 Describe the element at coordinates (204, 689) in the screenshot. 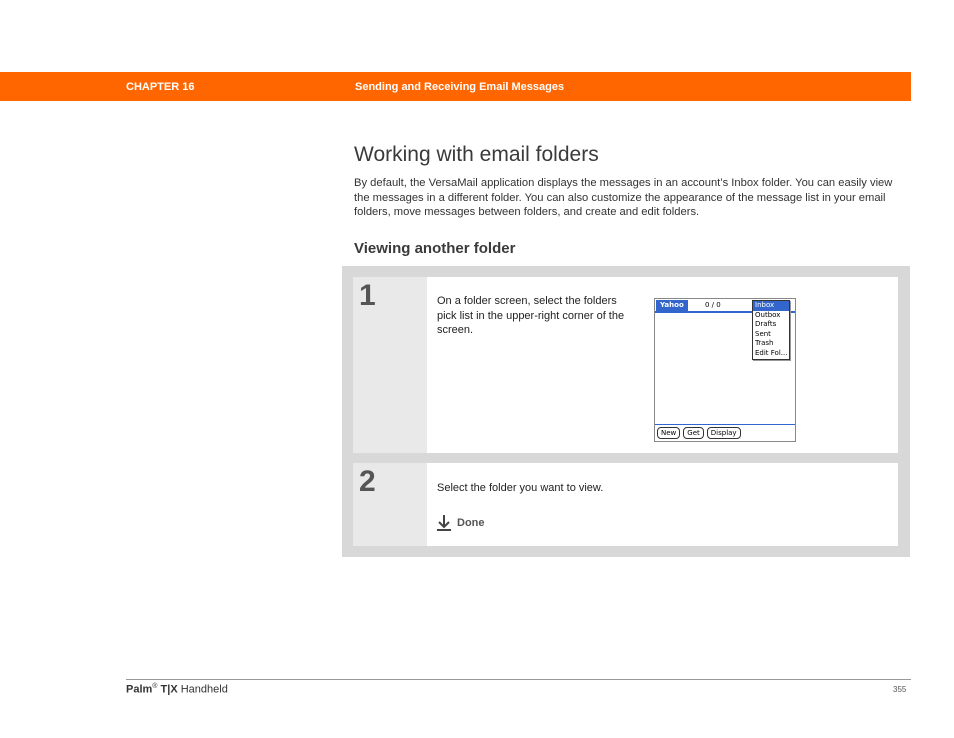

I see `footer-product-name: Handheld` at that location.